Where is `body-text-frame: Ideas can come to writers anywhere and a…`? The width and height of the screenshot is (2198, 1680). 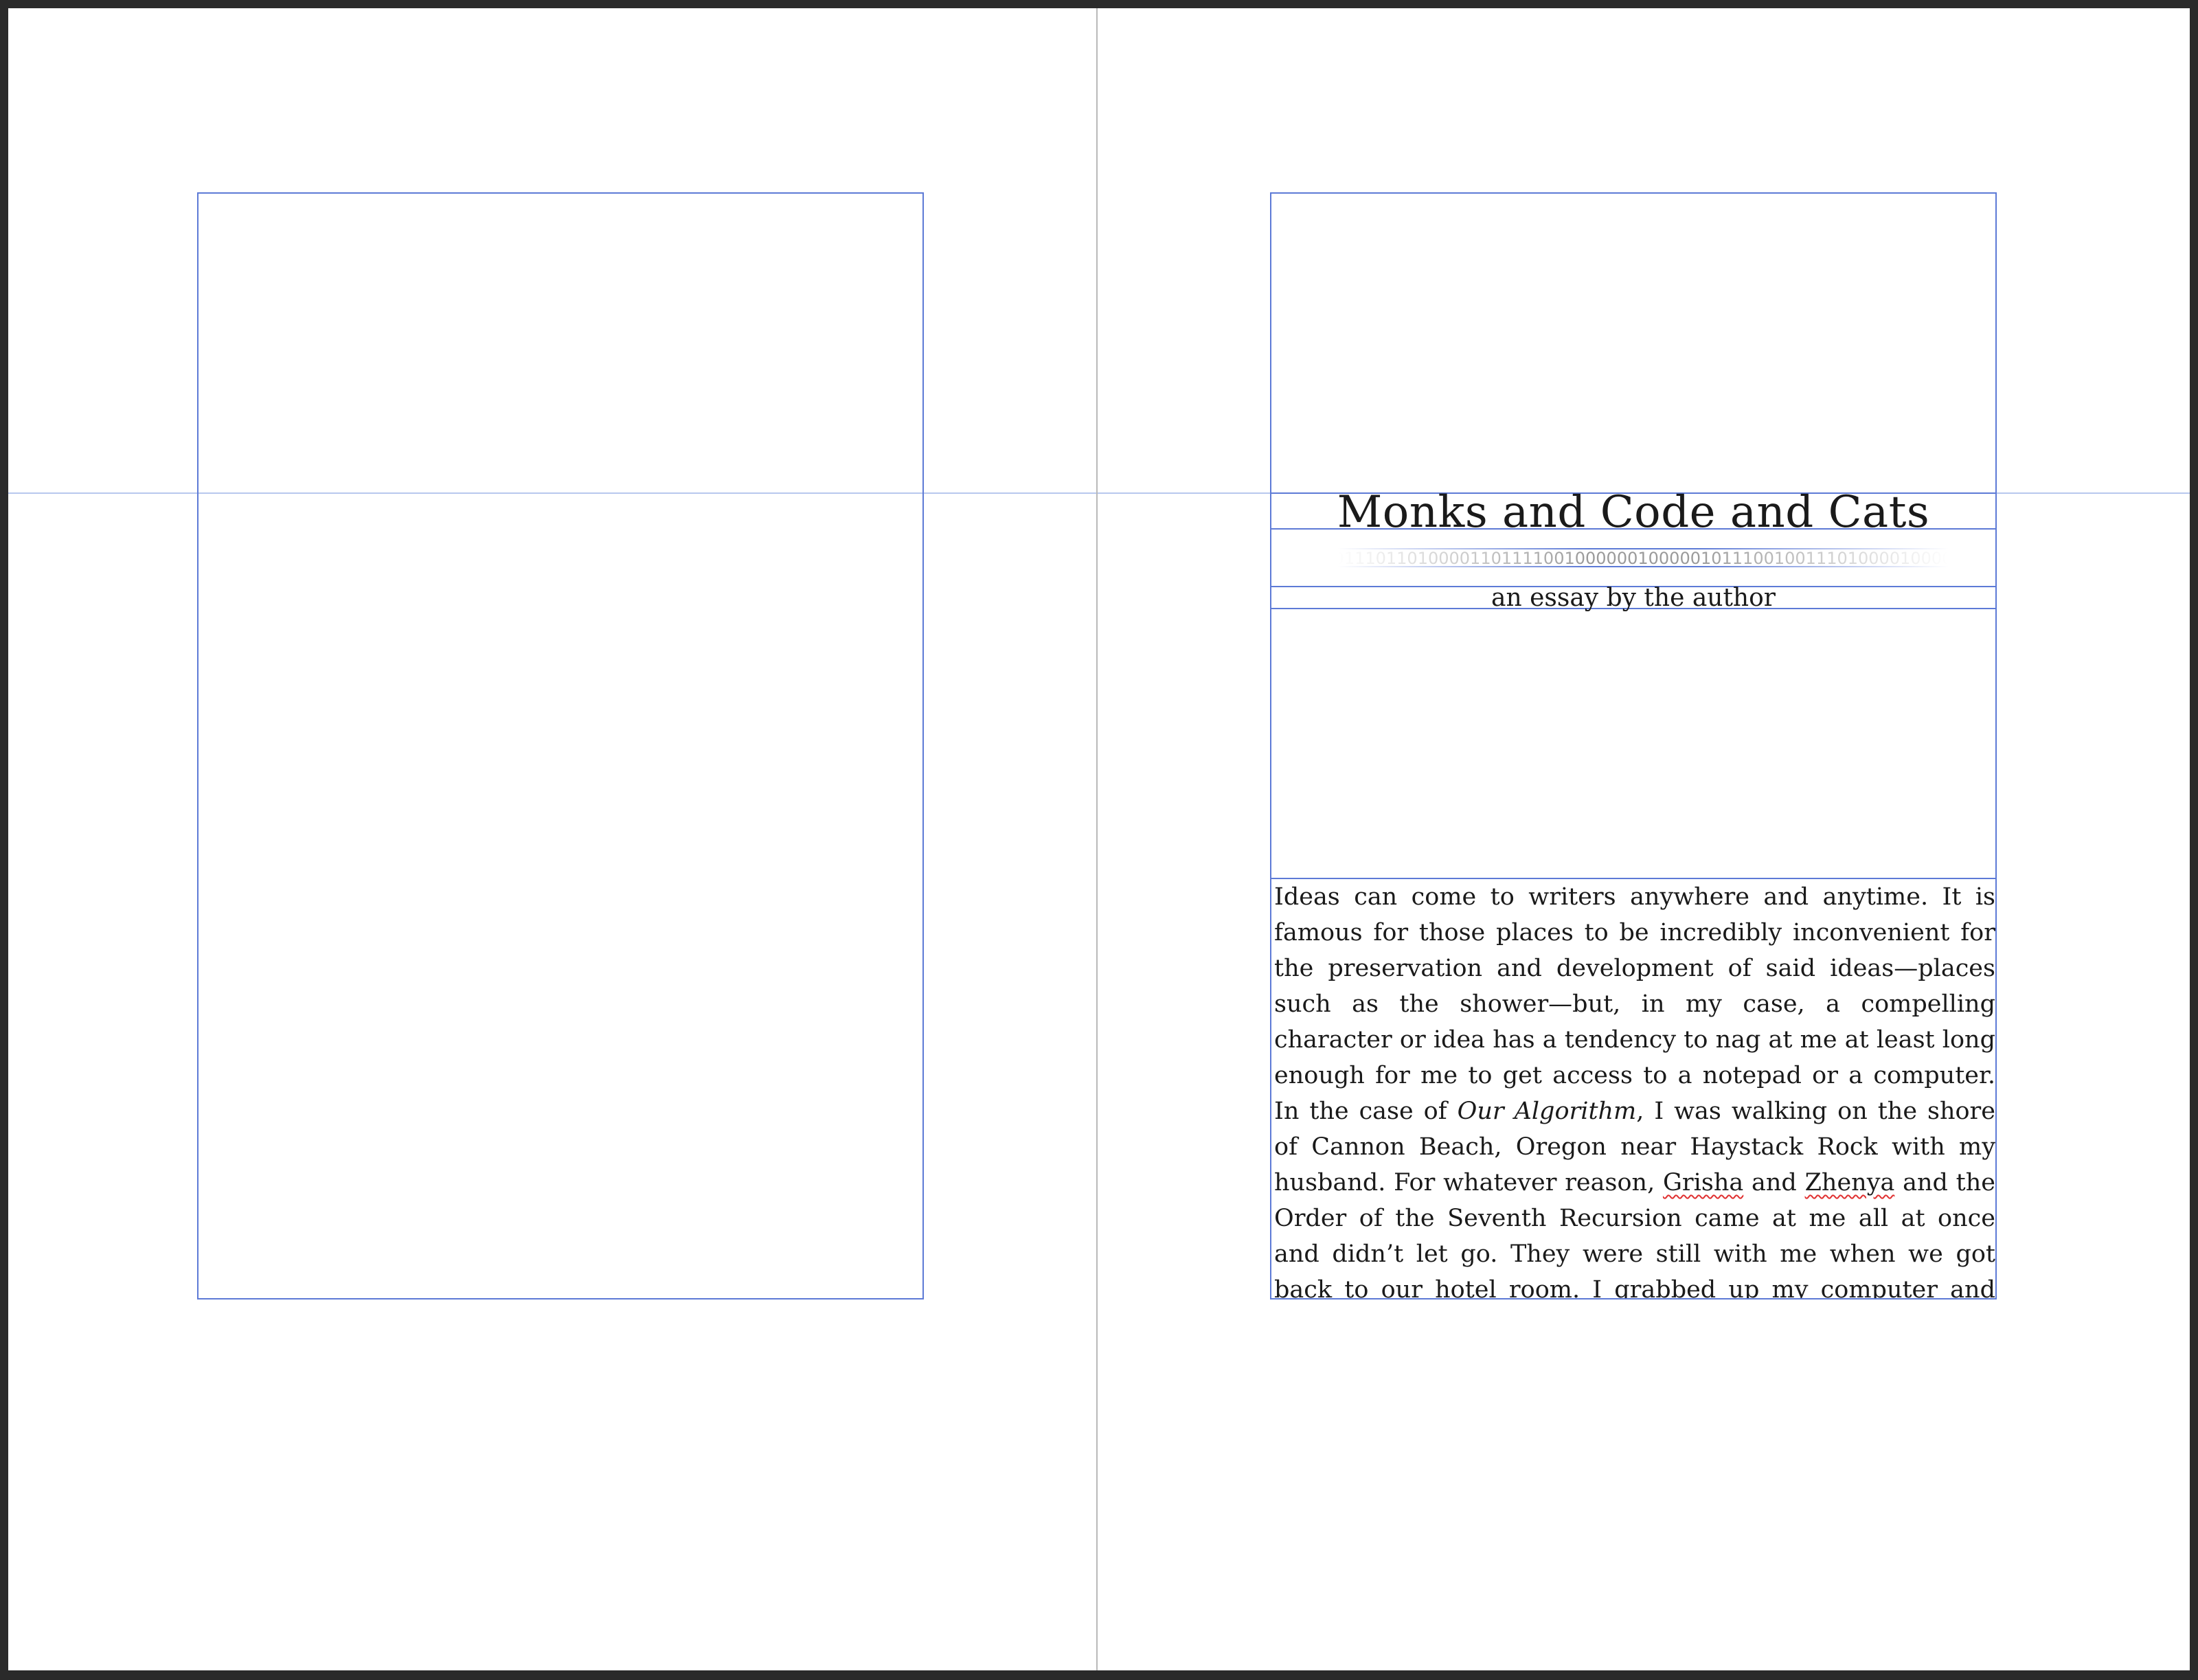
body-text-frame: Ideas can come to writers anywhere and a… is located at coordinates (1633, 1088).